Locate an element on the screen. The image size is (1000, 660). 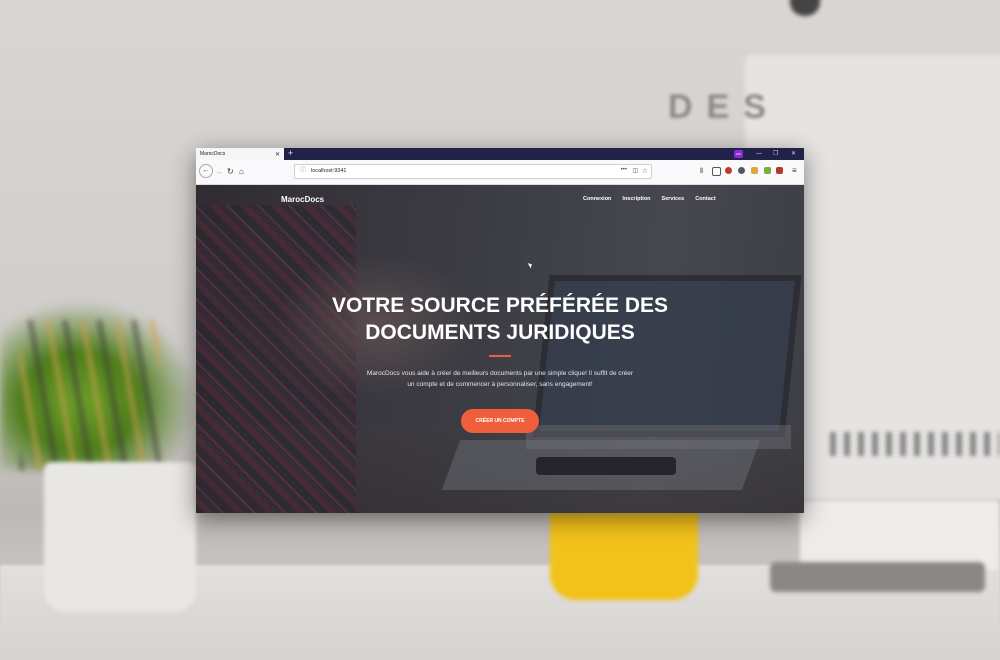
browser-titlebar: MarocDocs ✕ + oo — ❐ ✕ is located at coordinates (500, 154).